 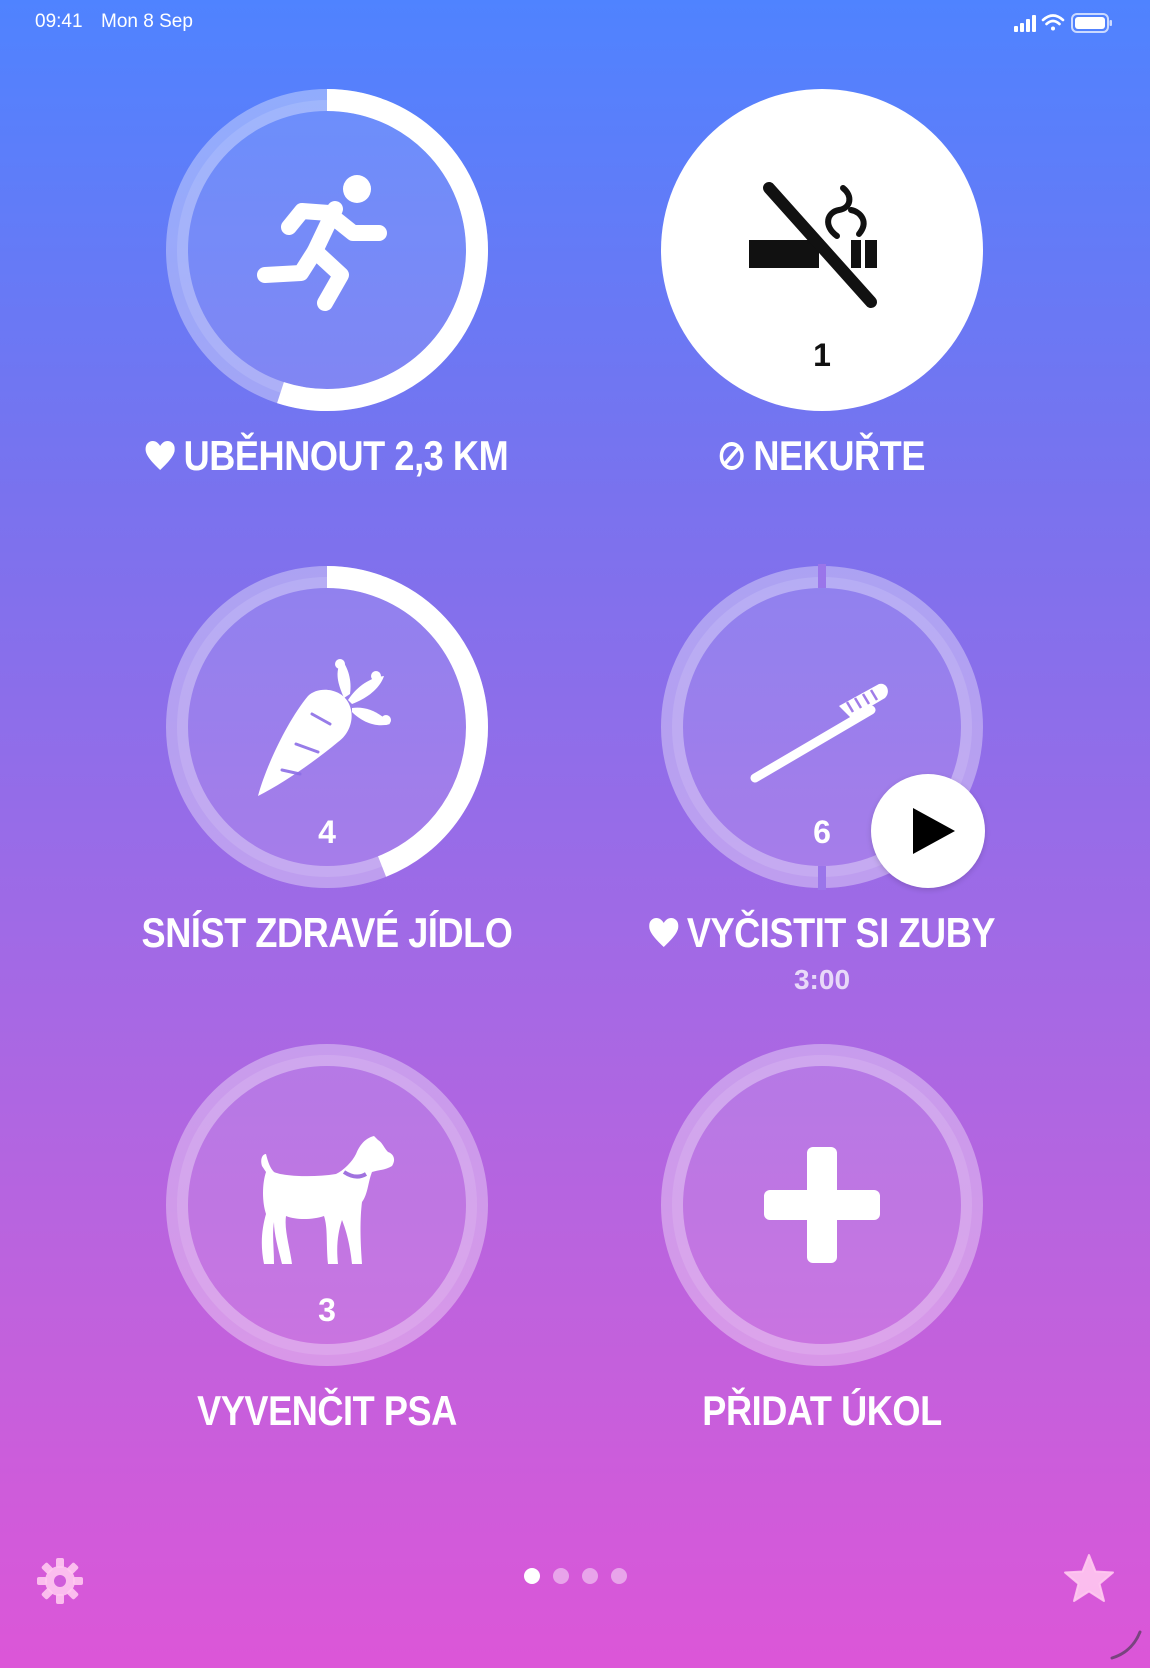 I want to click on wifi-icon, so click(x=1053, y=22).